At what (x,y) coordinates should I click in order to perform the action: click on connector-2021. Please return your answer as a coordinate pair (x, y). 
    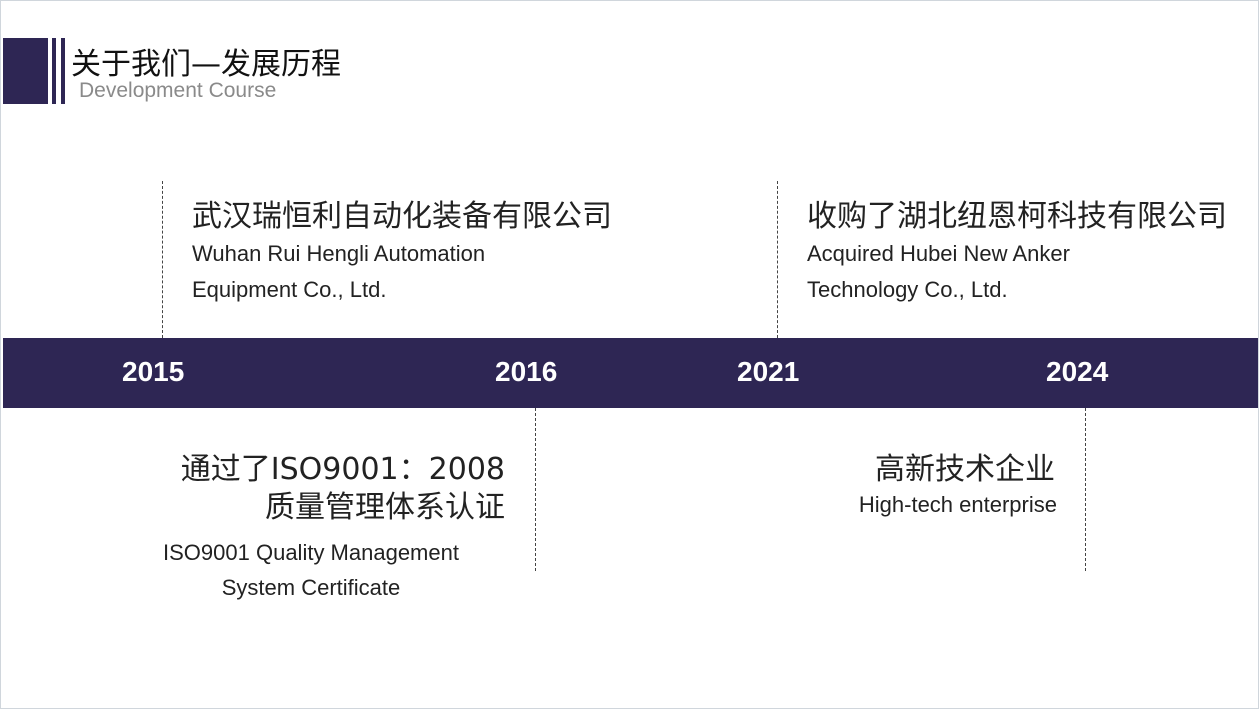
    Looking at the image, I should click on (777, 259).